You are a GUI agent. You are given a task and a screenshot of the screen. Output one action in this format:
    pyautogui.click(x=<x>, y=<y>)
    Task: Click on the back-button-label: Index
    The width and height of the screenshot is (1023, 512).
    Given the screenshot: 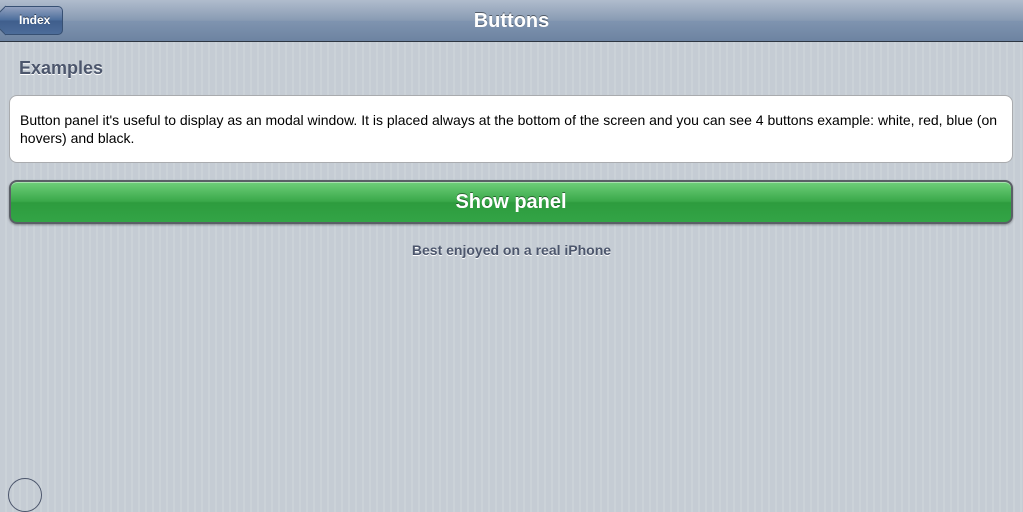 What is the action you would take?
    pyautogui.click(x=35, y=20)
    